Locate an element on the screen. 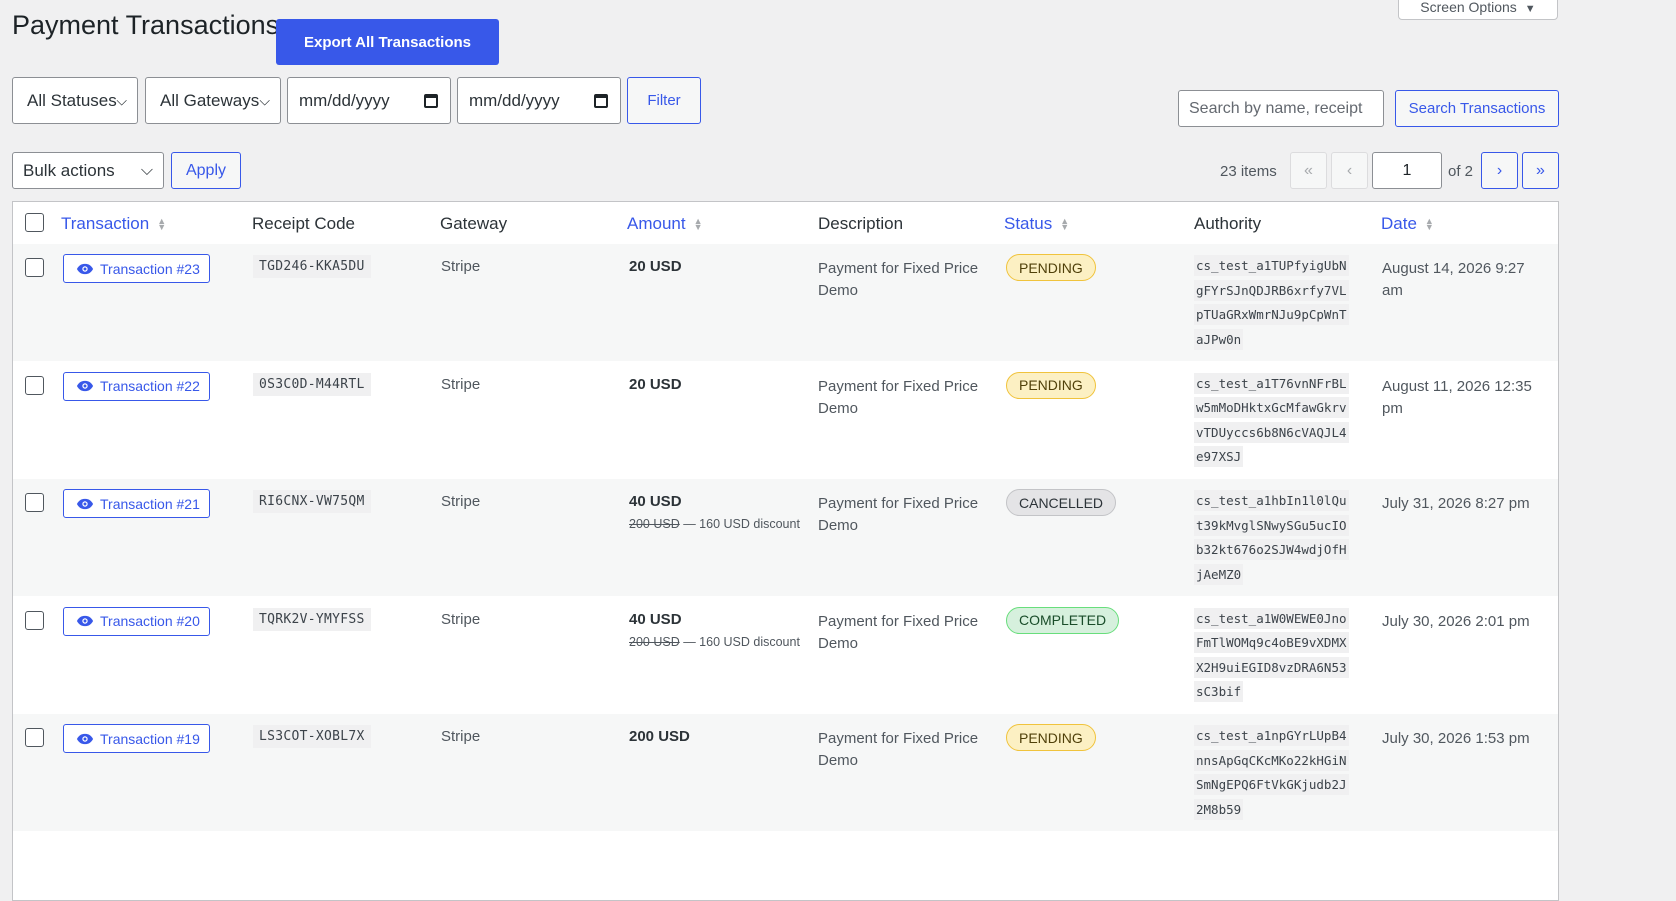 The image size is (1676, 901). column-header-transaction: Transaction ▲ ▼ is located at coordinates (113, 224).